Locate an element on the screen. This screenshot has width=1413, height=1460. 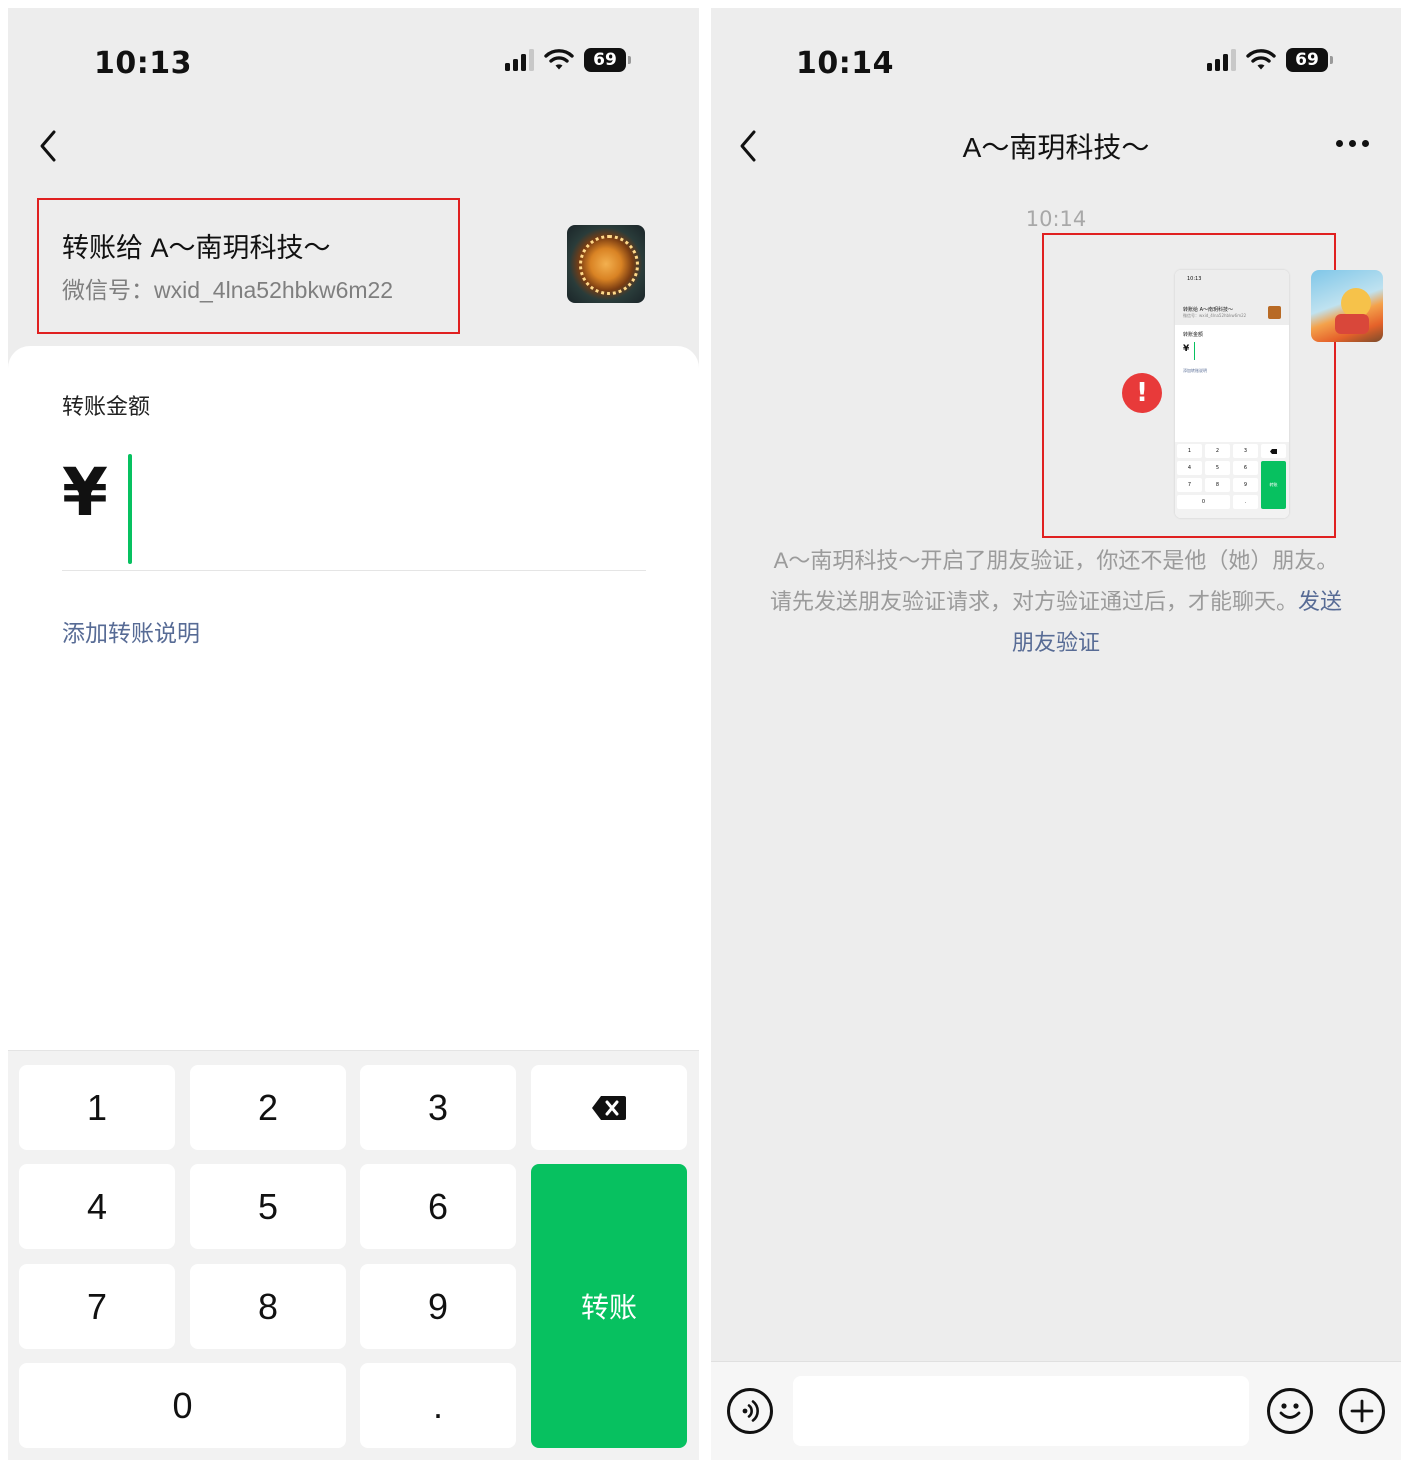
transfer-button: 转账 is located at coordinates (609, 1306).